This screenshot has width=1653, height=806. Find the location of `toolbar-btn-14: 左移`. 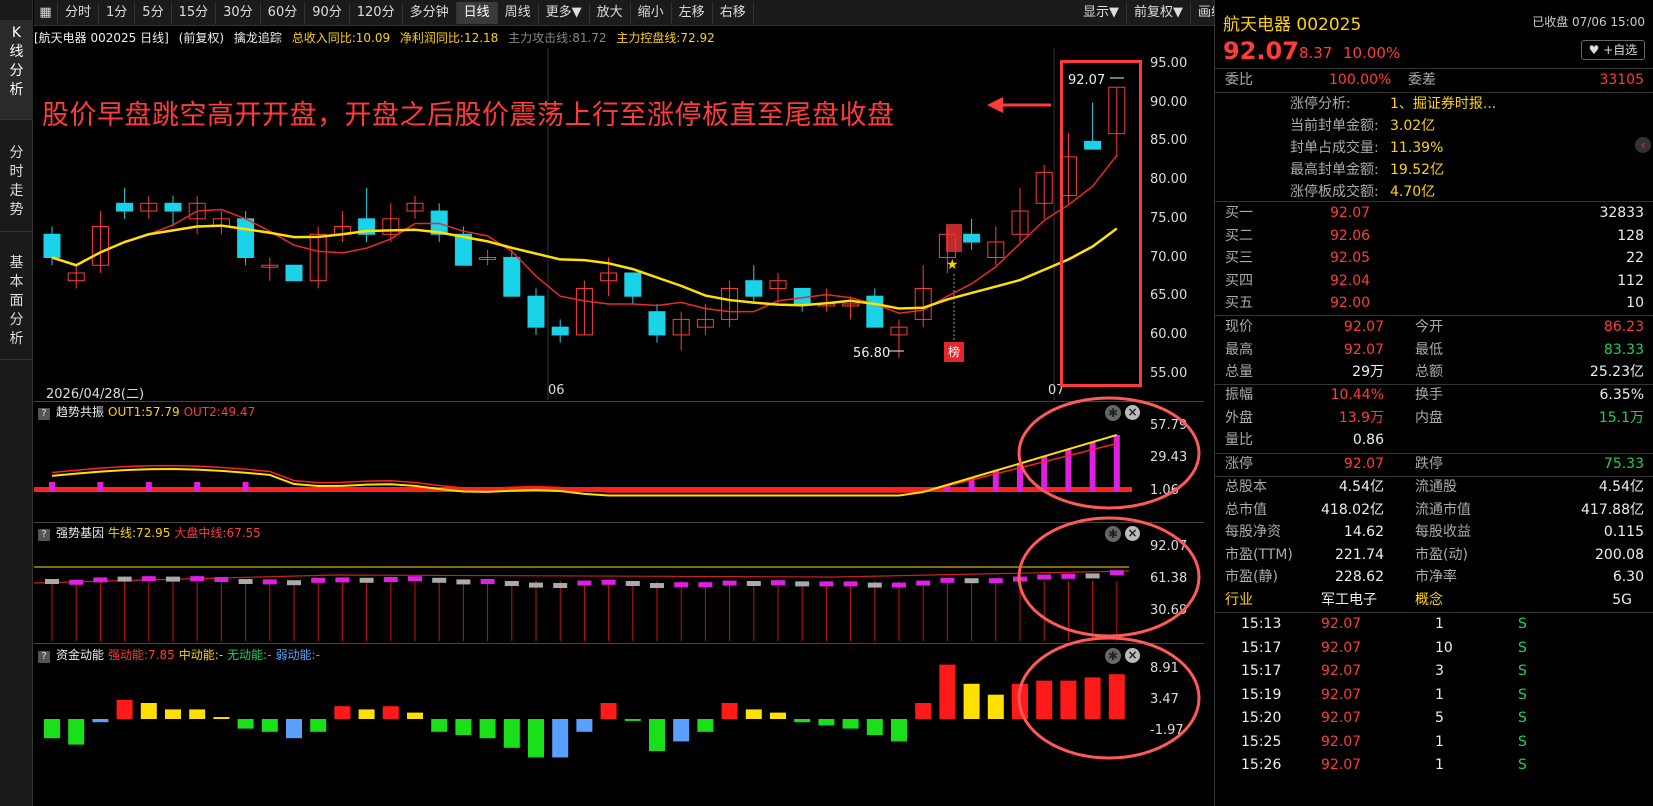

toolbar-btn-14: 左移 is located at coordinates (692, 12).